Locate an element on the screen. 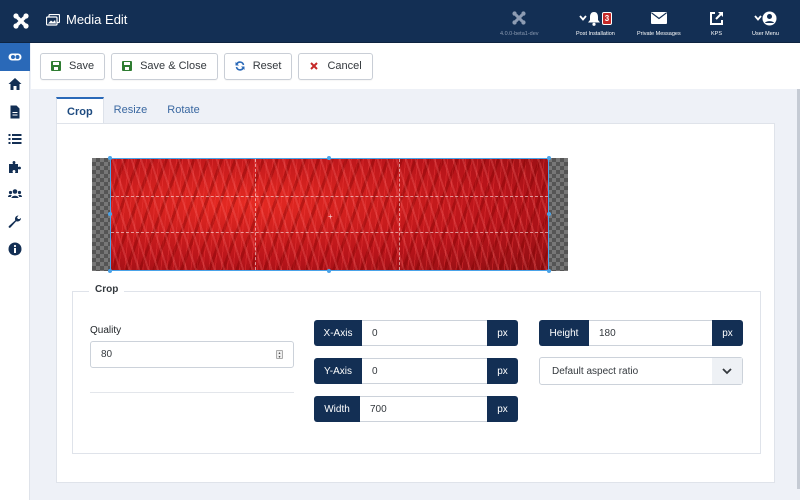 Image resolution: width=800 pixels, height=500 pixels. sidebar-item-content is located at coordinates (15, 112).